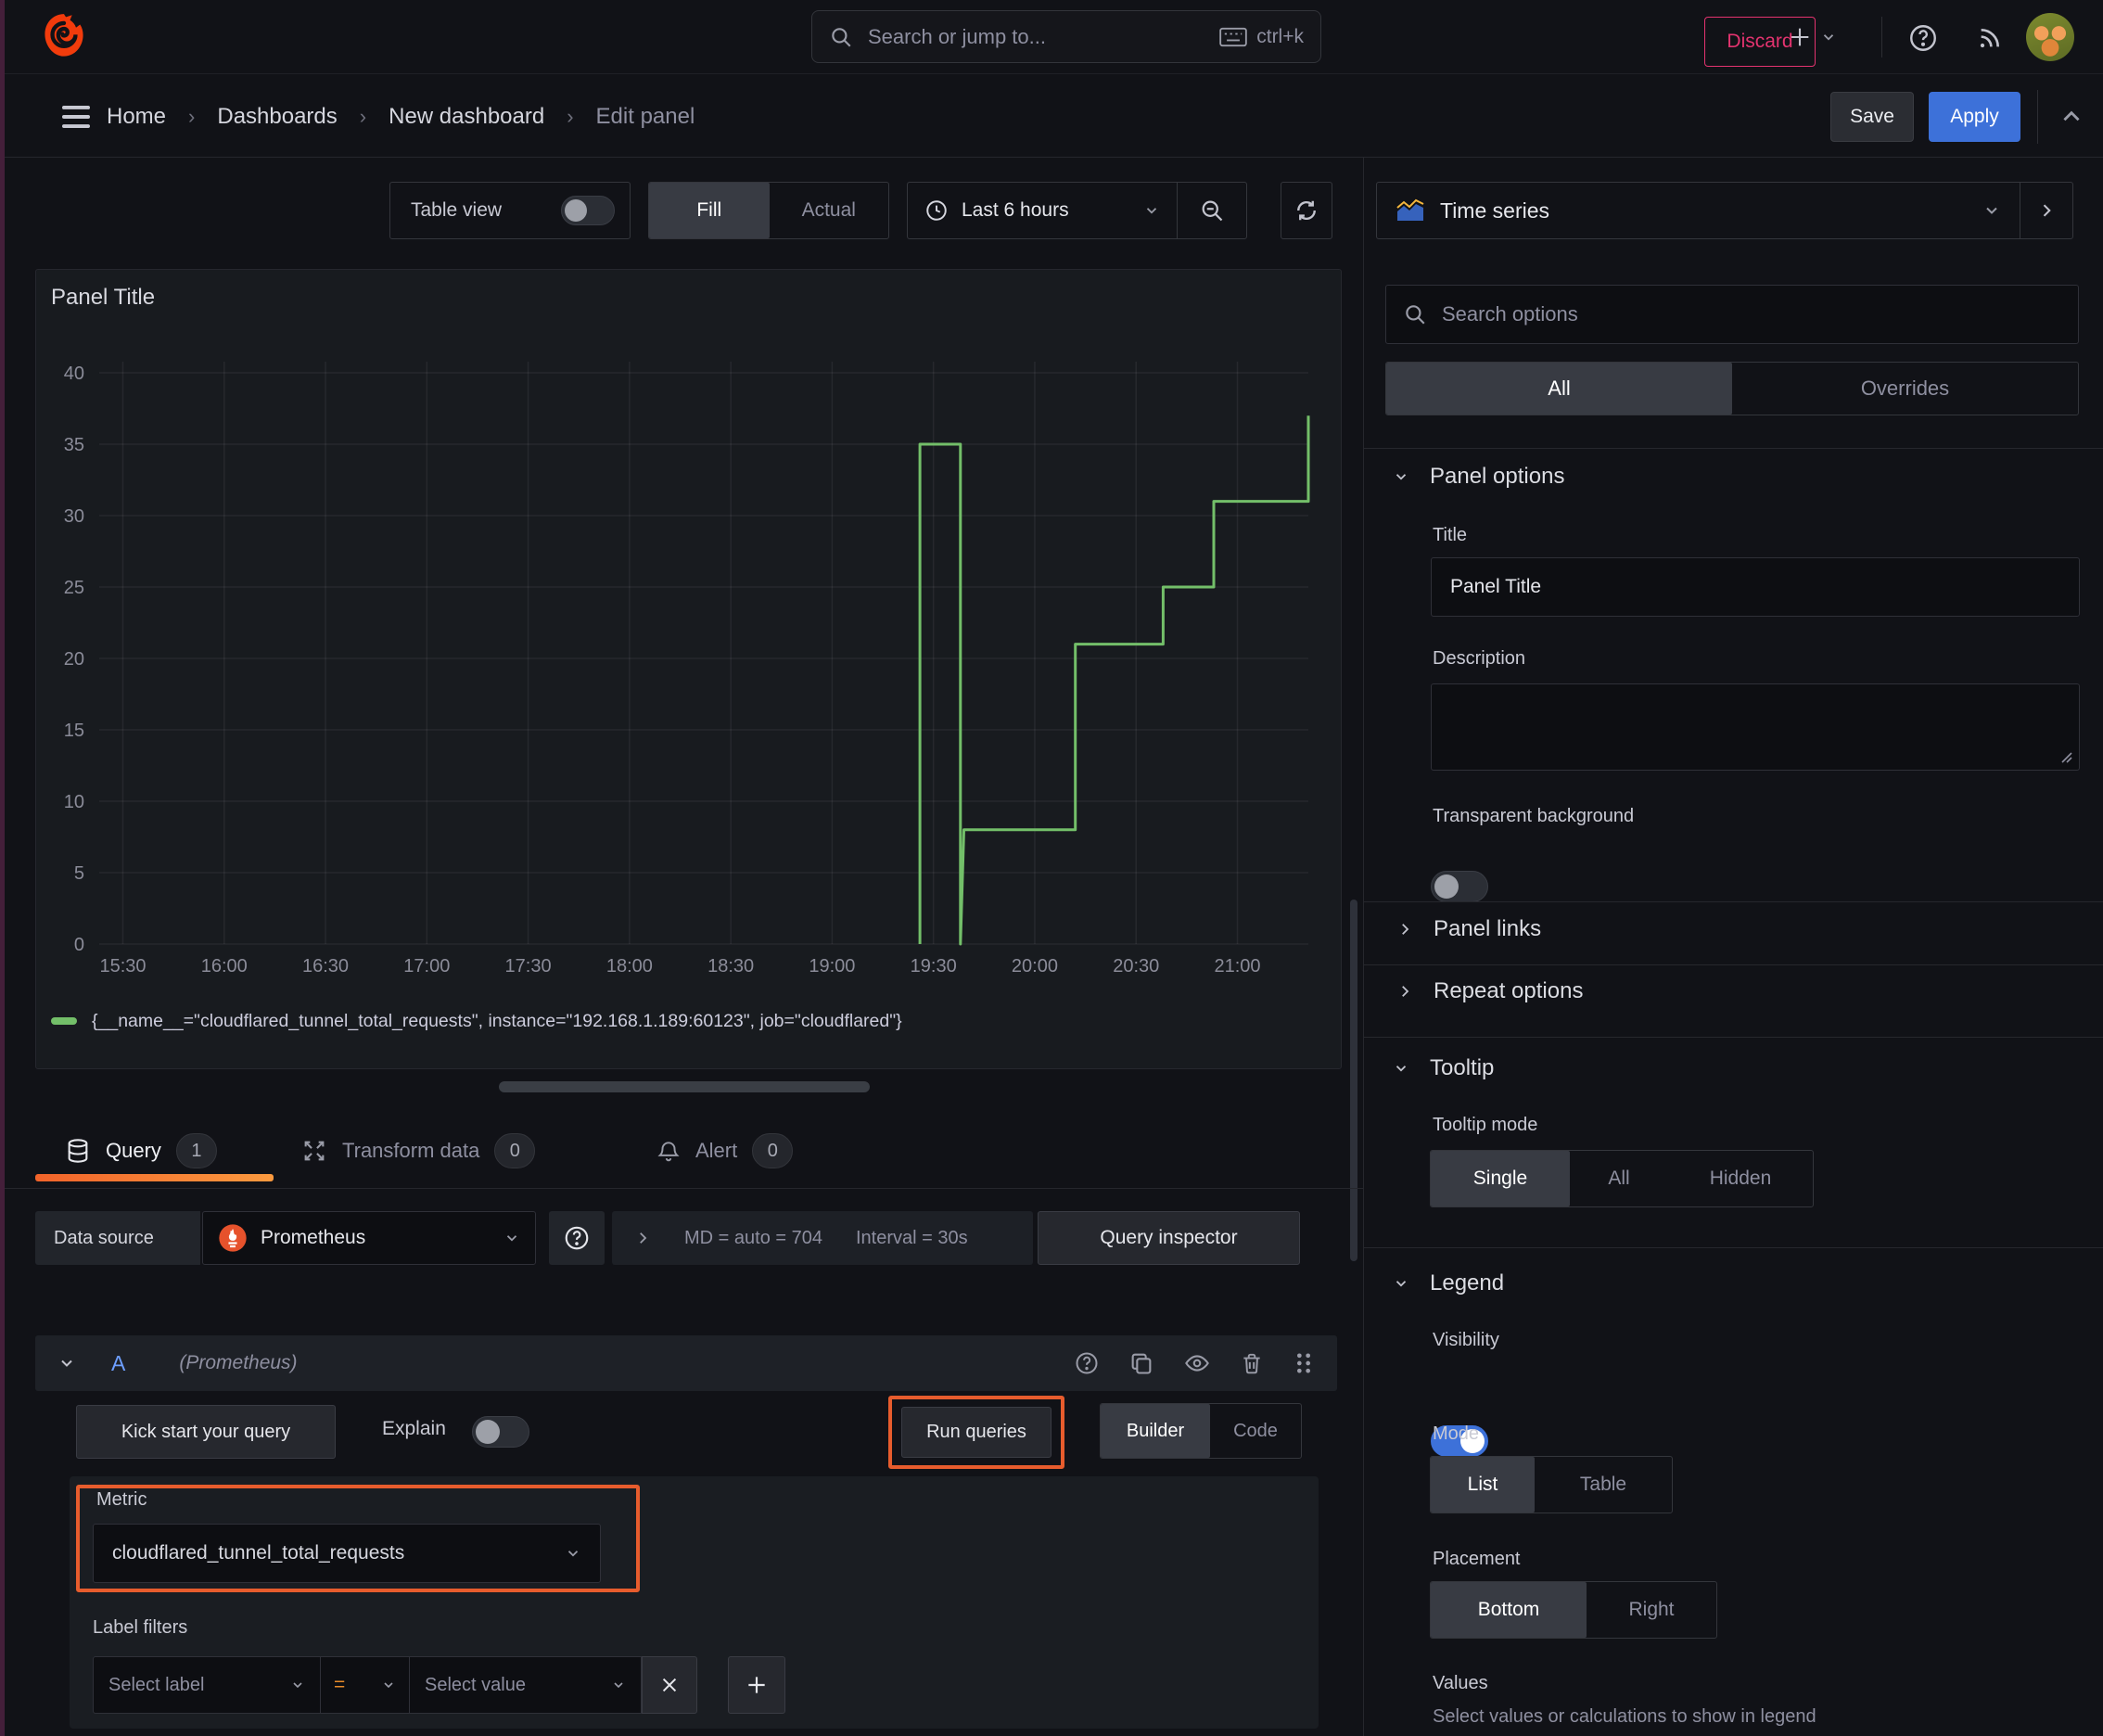  Describe the element at coordinates (725, 1150) in the screenshot. I see `tab-alert: Alert 0` at that location.